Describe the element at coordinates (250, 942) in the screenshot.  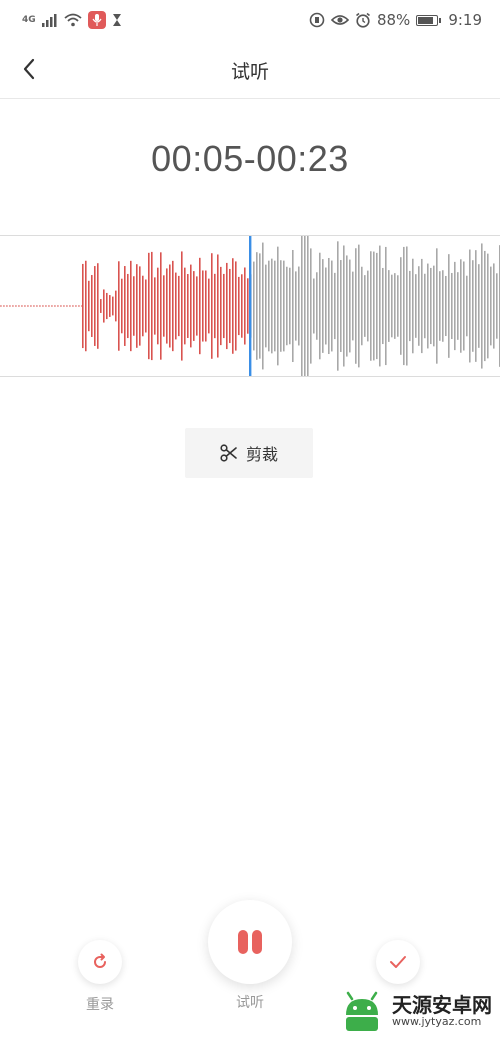
I see `pause-button` at that location.